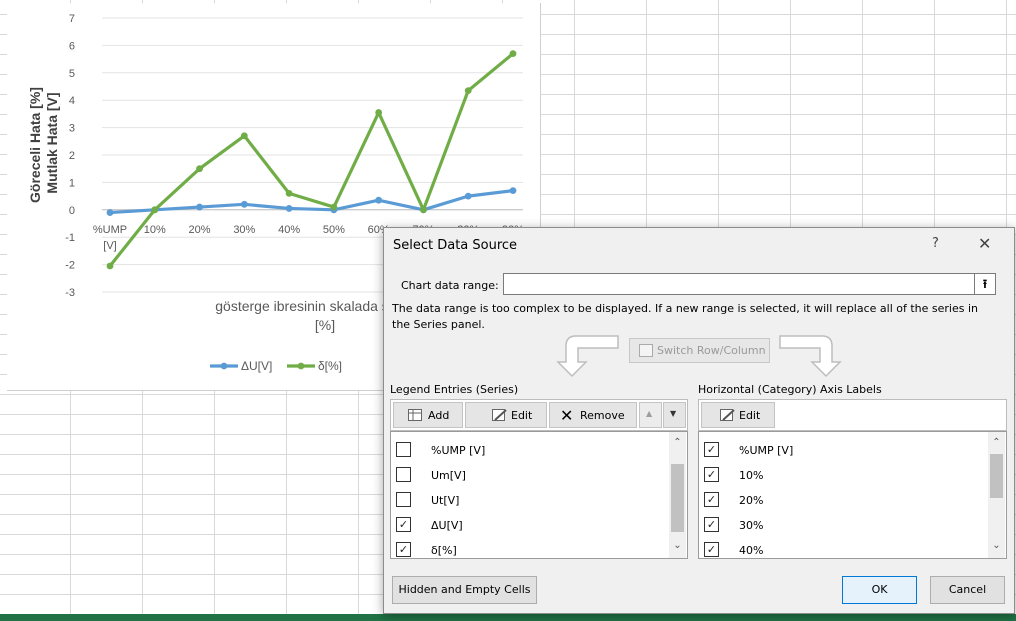  I want to click on legend-label: ΔU[V], so click(256, 366).